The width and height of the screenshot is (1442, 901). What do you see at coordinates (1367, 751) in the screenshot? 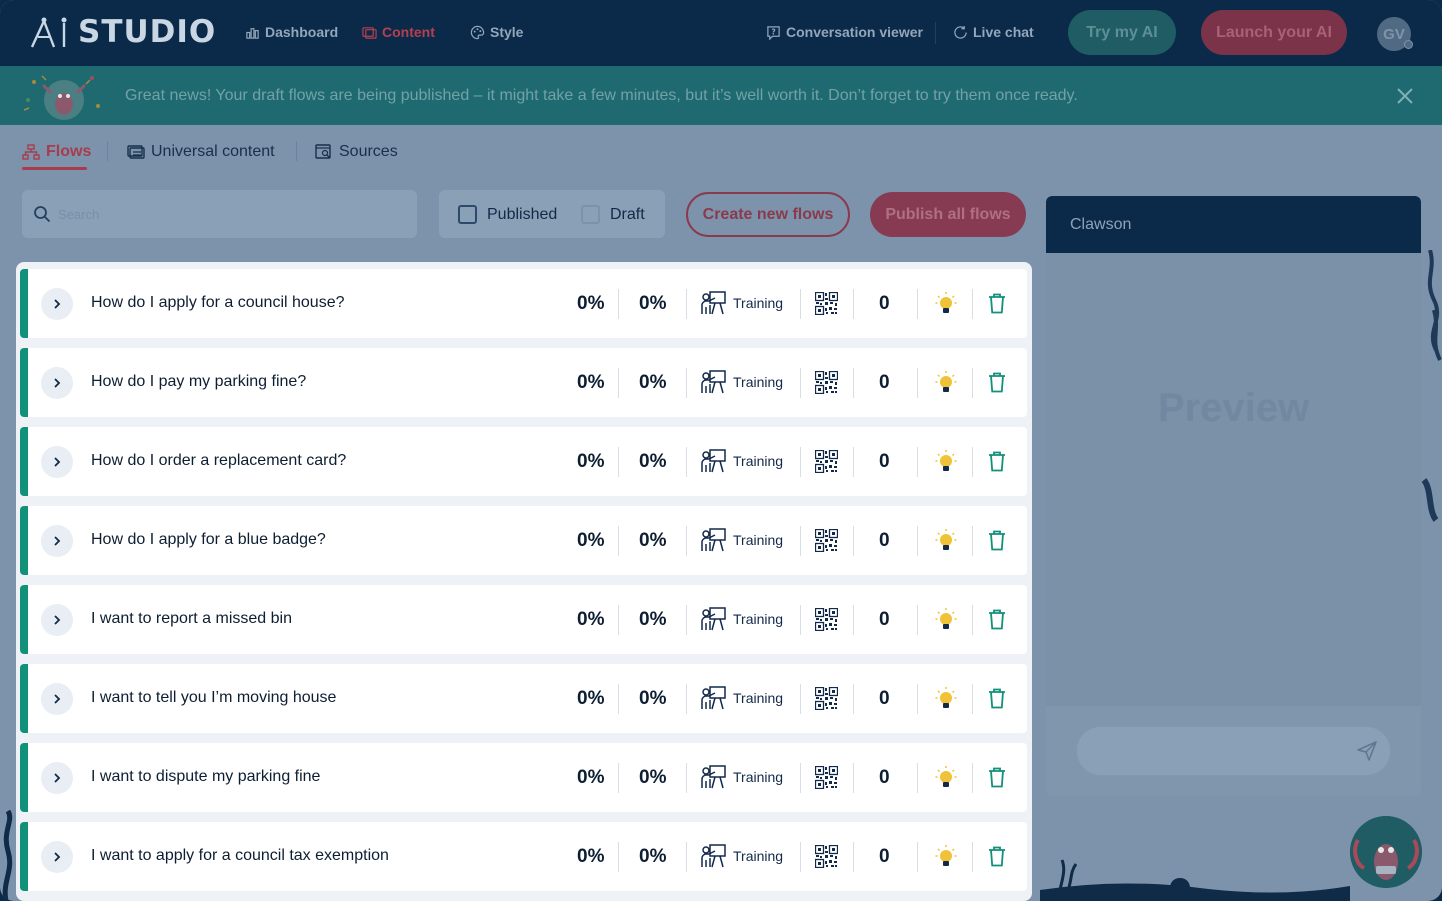
I see `send-icon` at bounding box center [1367, 751].